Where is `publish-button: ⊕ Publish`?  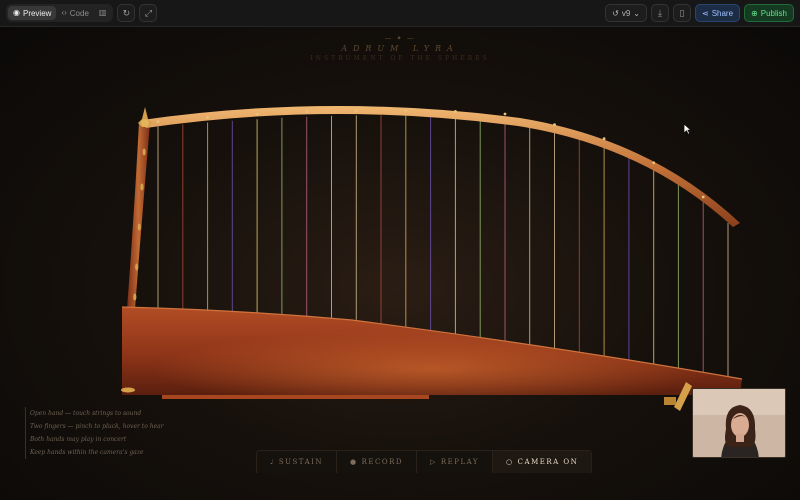
publish-button: ⊕ Publish is located at coordinates (769, 13).